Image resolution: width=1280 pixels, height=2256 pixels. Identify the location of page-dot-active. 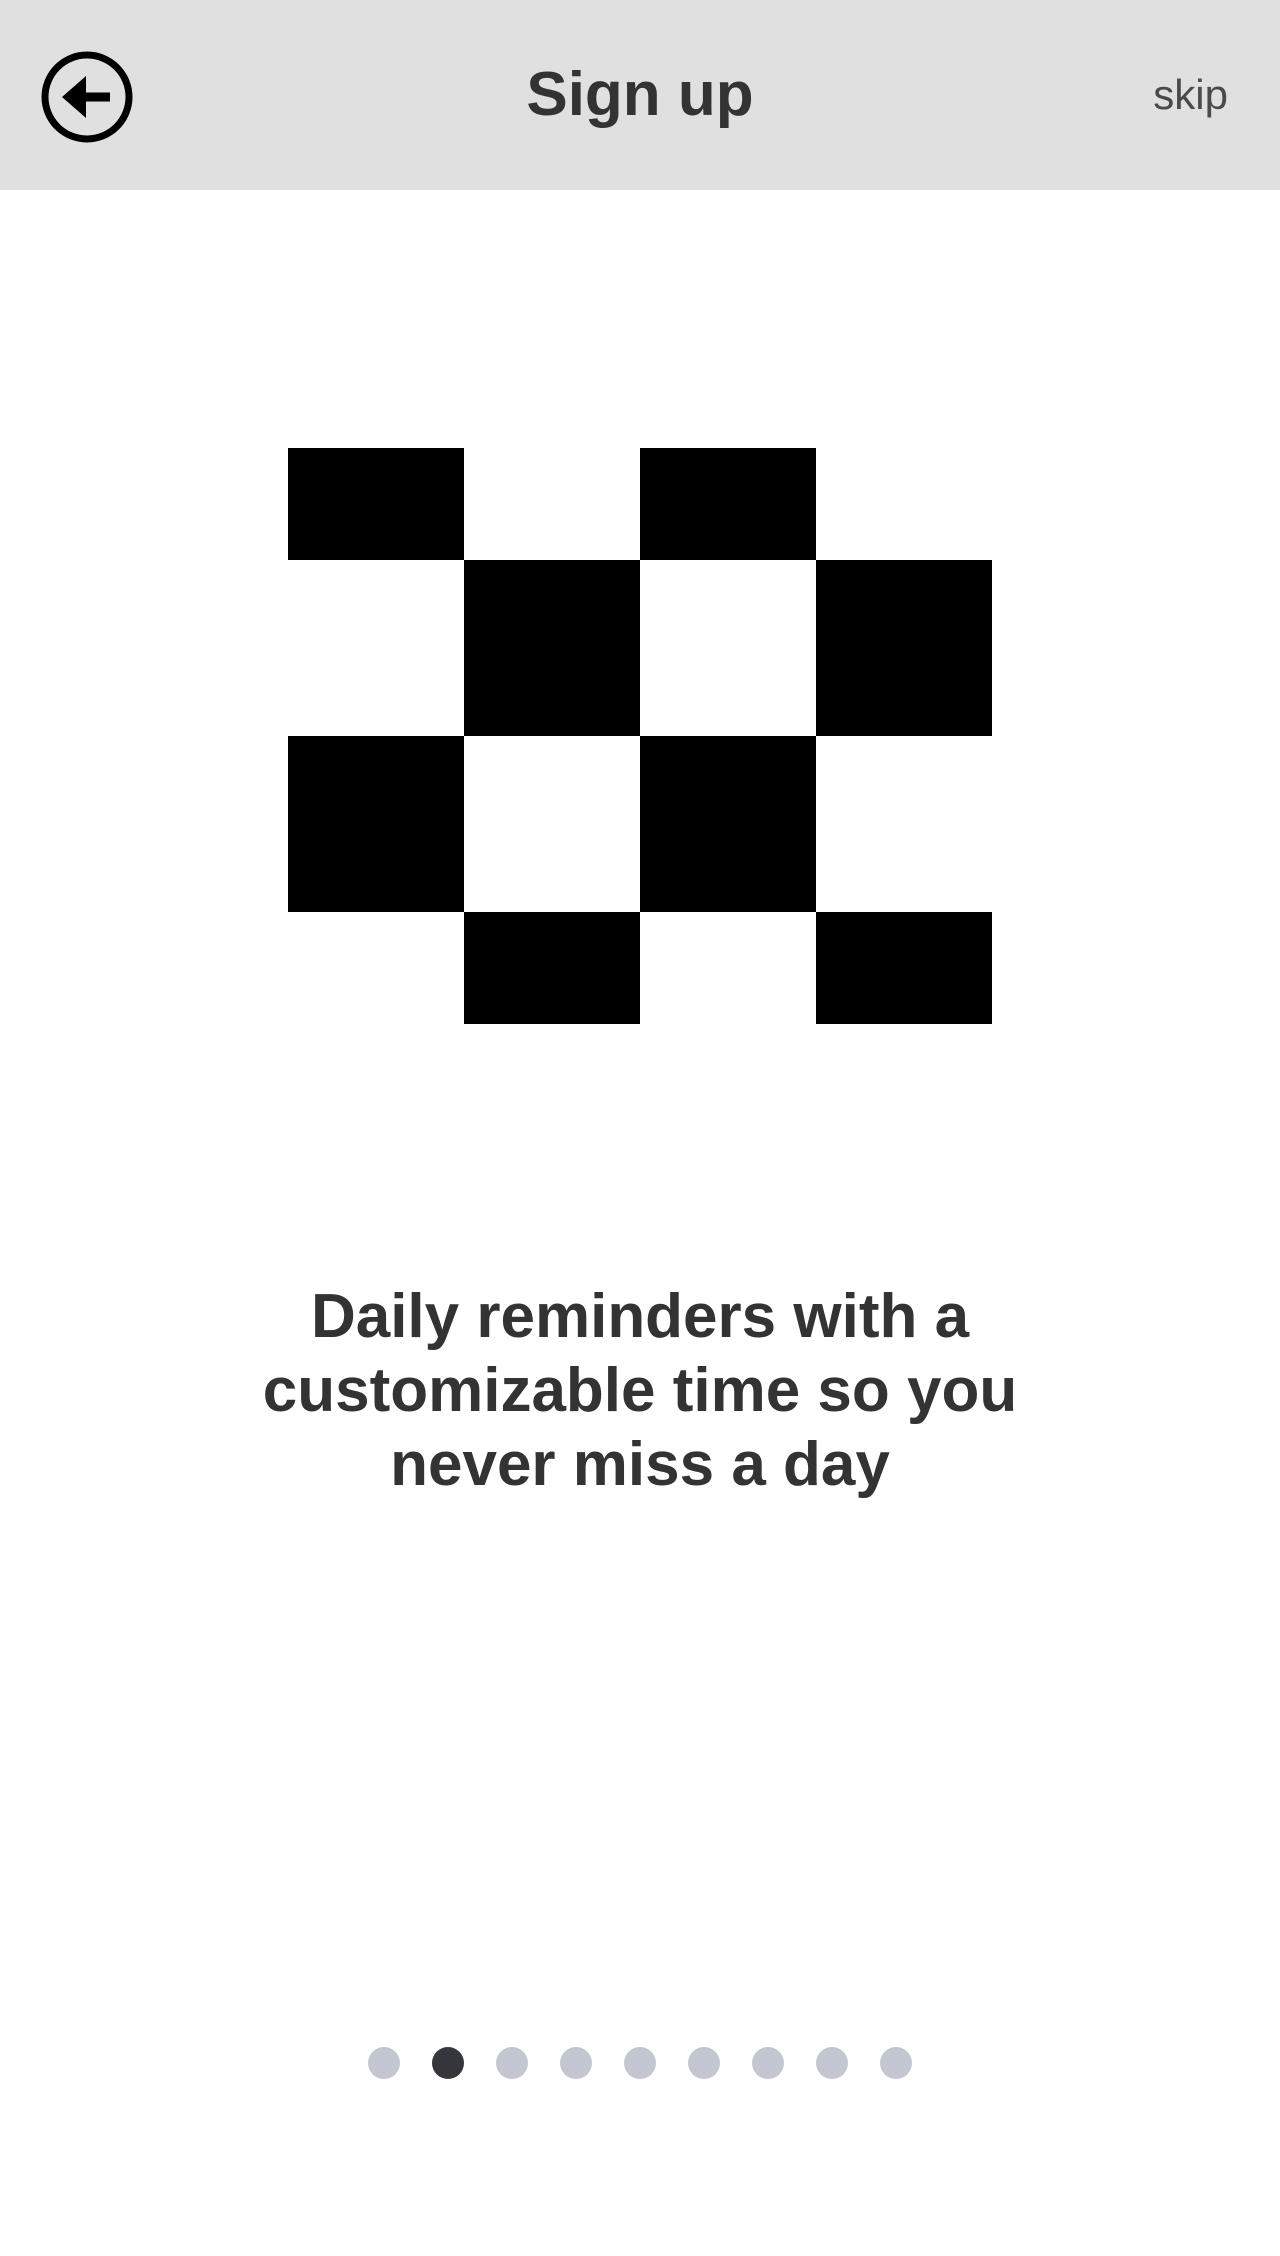
(448, 2063).